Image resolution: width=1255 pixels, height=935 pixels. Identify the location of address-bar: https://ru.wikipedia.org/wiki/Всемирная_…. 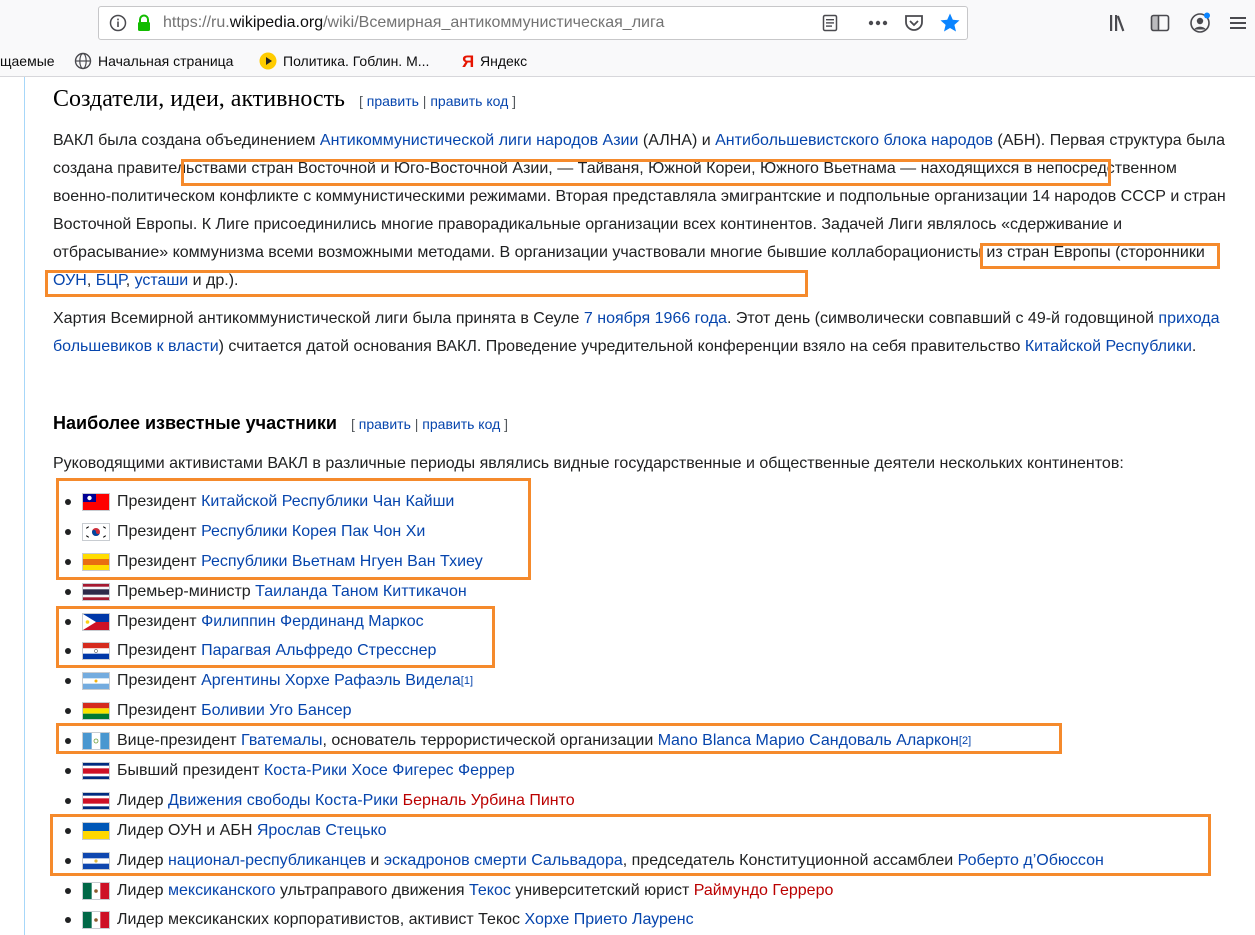
(533, 23).